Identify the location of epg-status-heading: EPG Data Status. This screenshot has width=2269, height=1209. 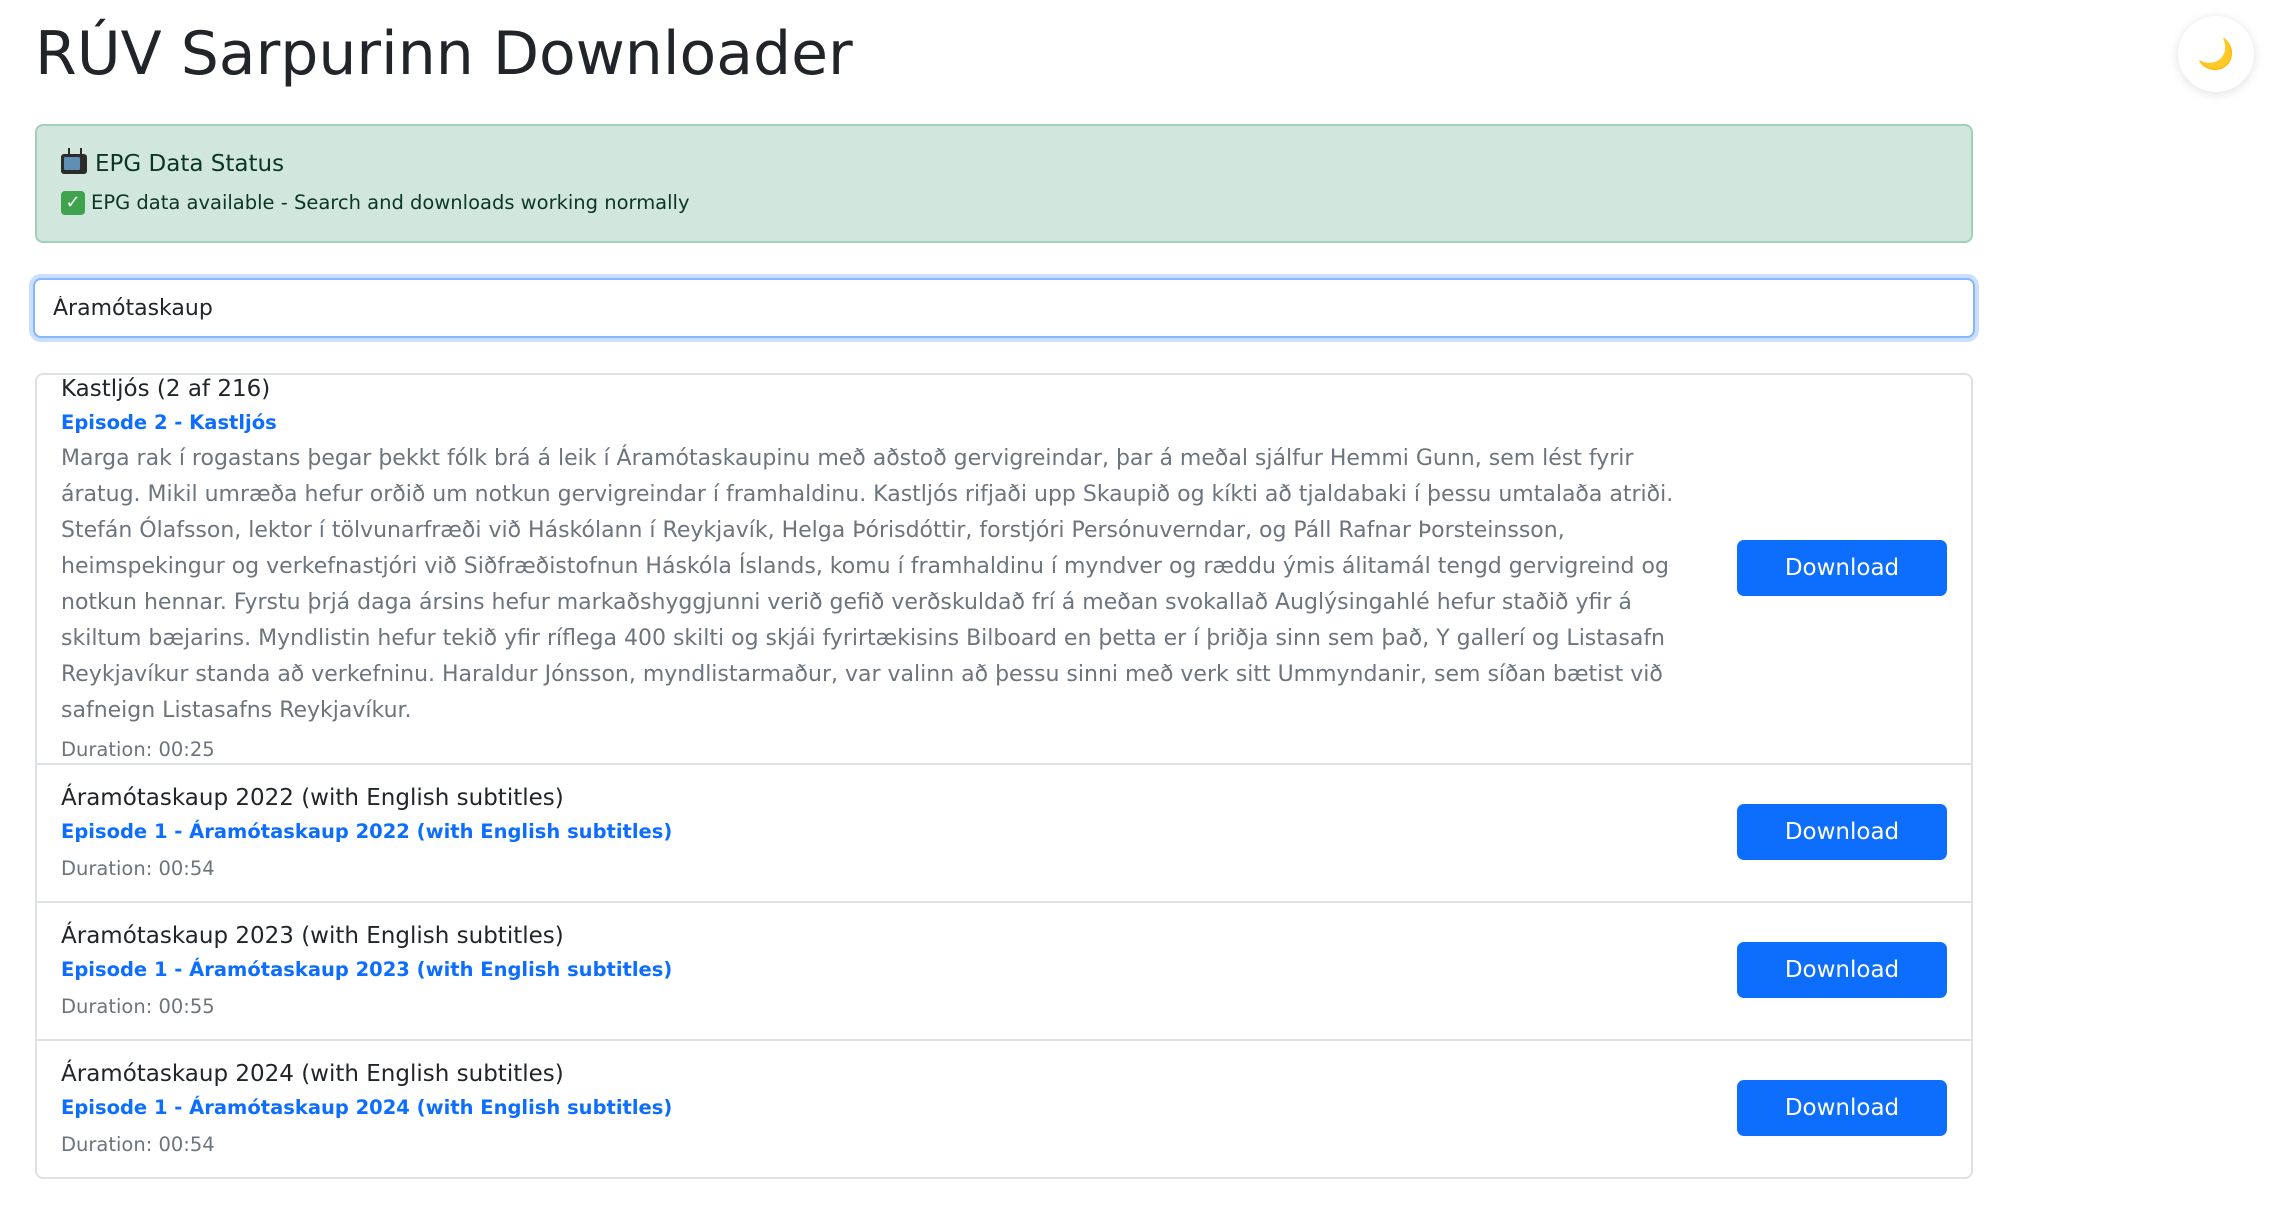
(1004, 164).